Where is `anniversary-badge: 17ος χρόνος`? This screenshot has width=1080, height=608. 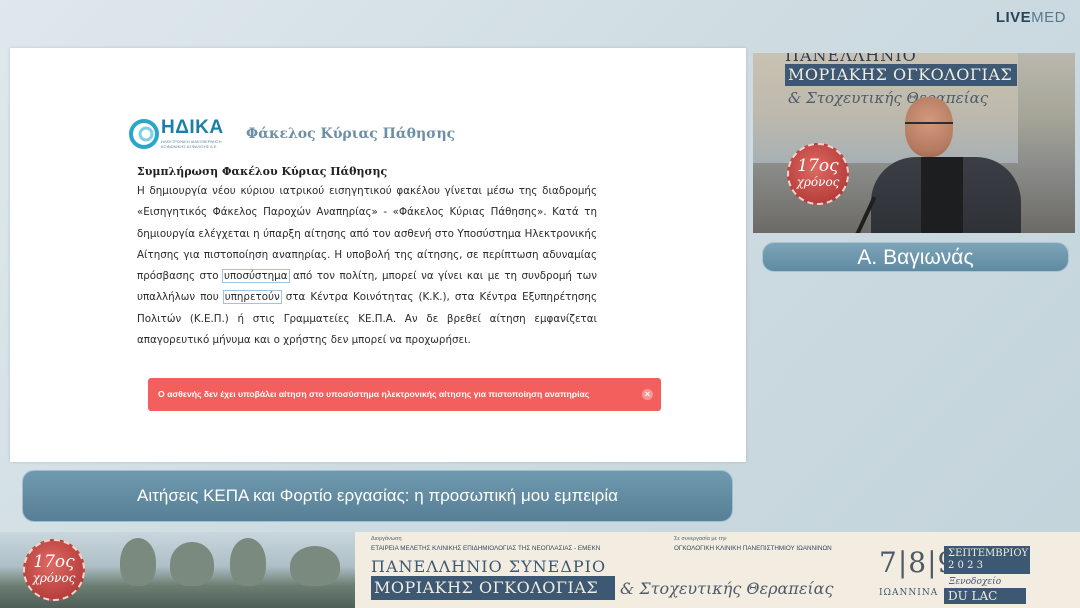
anniversary-badge: 17ος χρόνος is located at coordinates (818, 174).